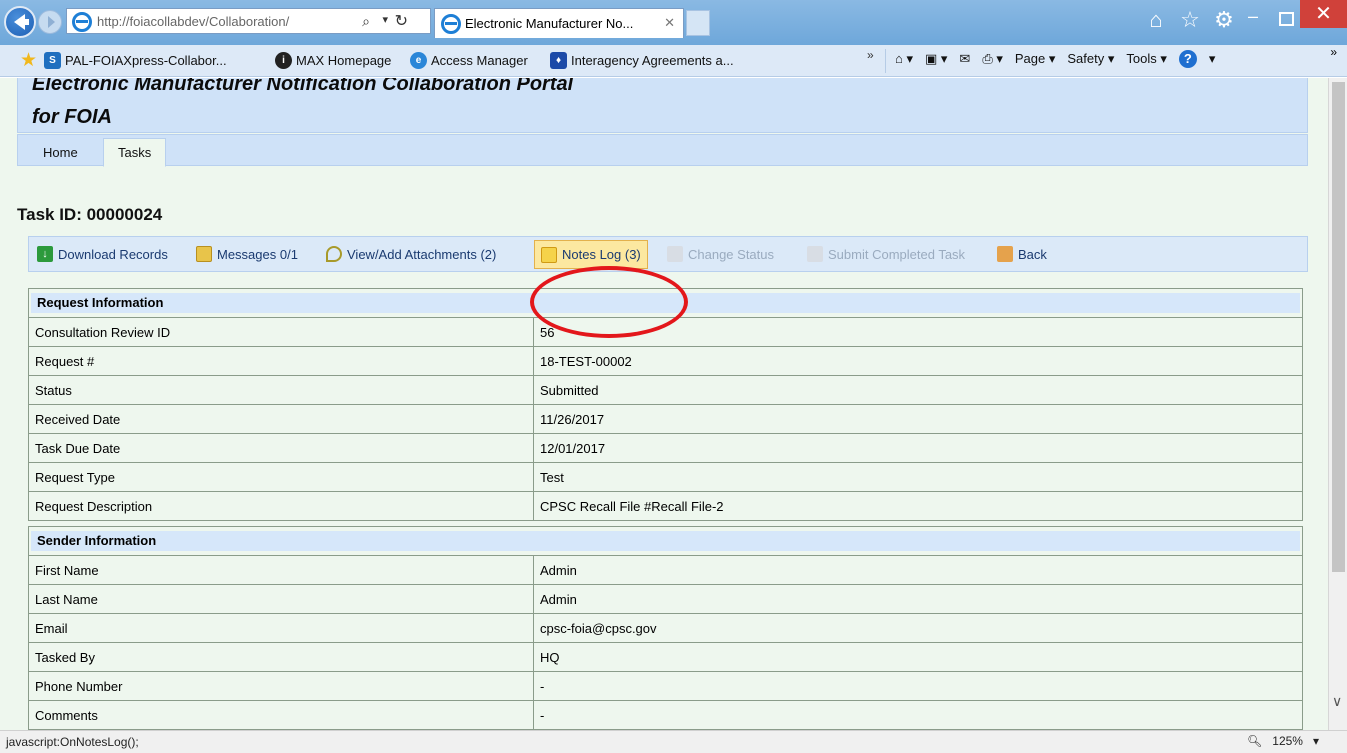  Describe the element at coordinates (401, 21) in the screenshot. I see `refresh-icon: ↻` at that location.